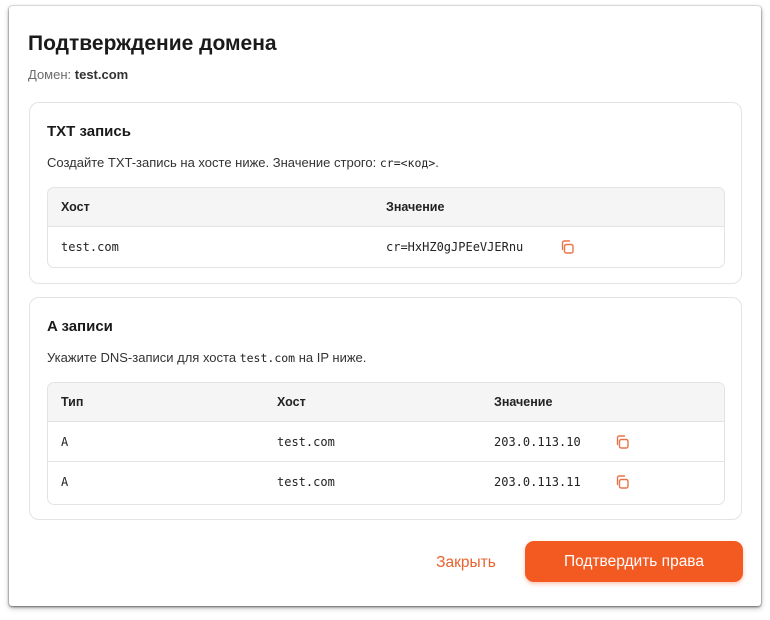 This screenshot has height=620, width=770. Describe the element at coordinates (142, 357) in the screenshot. I see `a-desc-before: Укажите DNS-записи для хоста` at that location.